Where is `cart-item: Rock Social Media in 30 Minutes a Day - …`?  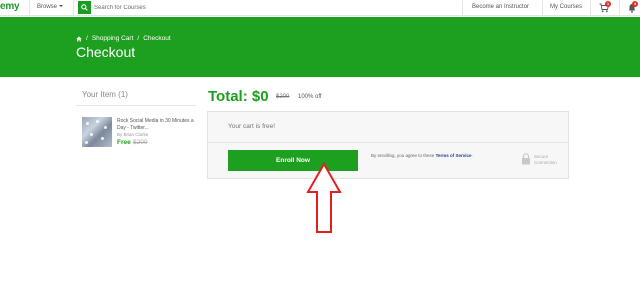
cart-item: Rock Social Media in 30 Minutes a Day - … is located at coordinates (138, 135).